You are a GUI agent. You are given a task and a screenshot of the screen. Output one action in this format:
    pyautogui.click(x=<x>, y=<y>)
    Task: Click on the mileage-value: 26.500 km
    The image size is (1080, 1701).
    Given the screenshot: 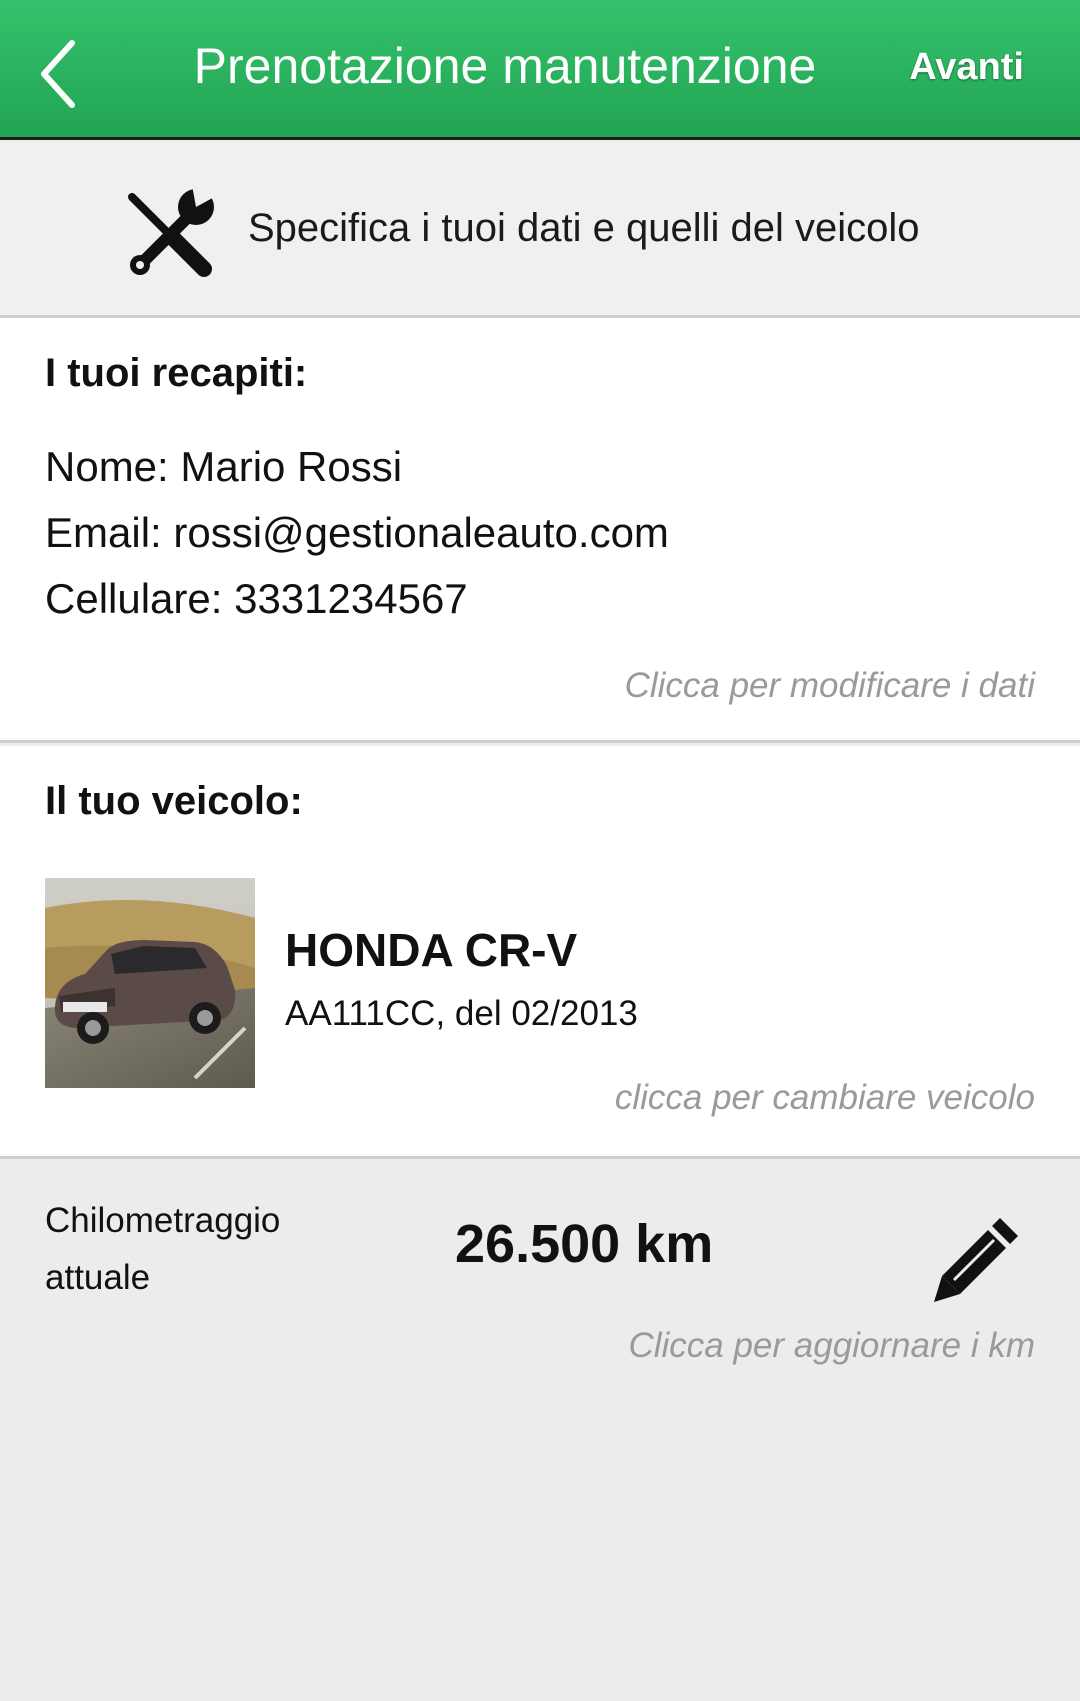 What is the action you would take?
    pyautogui.click(x=584, y=1244)
    